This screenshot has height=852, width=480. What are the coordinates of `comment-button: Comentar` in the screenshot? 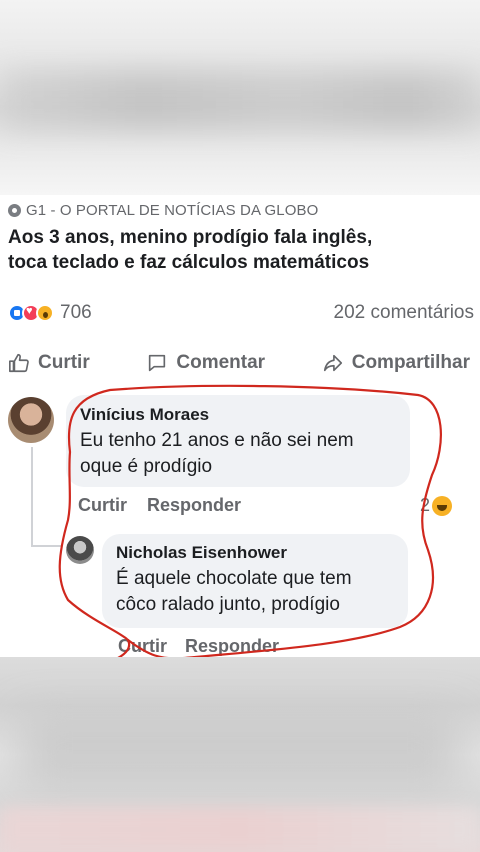 It's located at (205, 363).